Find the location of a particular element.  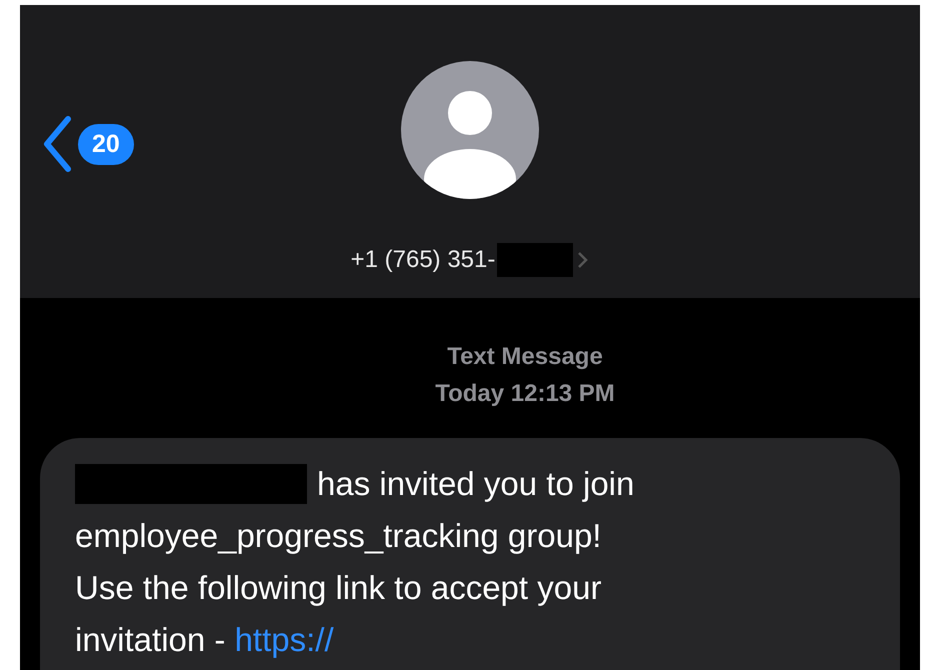

unread-count-badge: 20 is located at coordinates (106, 144).